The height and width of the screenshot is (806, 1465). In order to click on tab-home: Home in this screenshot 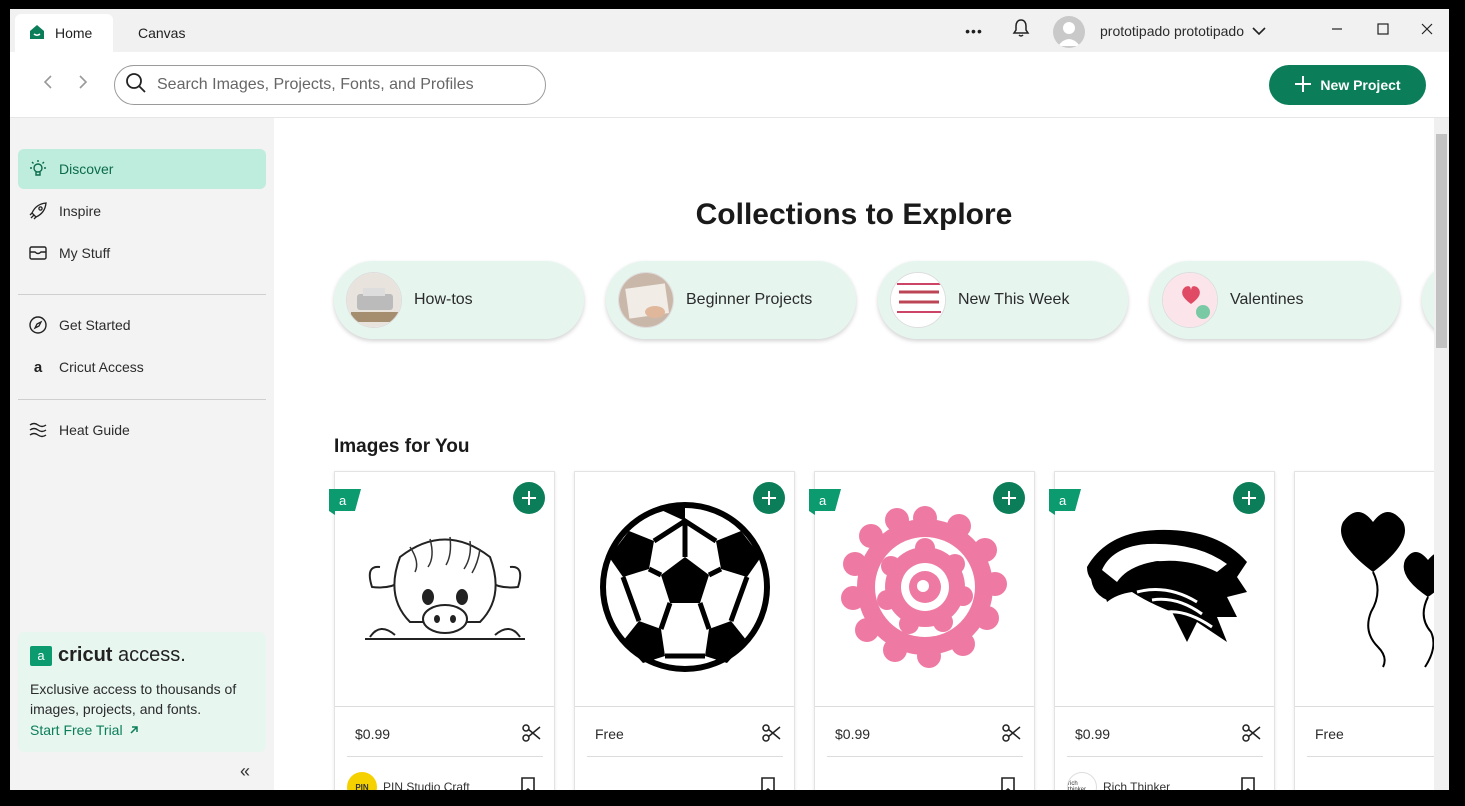, I will do `click(64, 33)`.